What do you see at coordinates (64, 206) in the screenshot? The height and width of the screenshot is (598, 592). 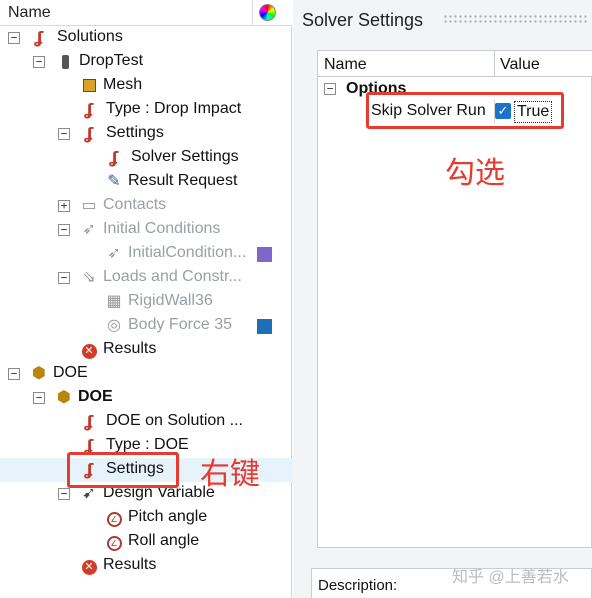 I see `expand-toggle: +` at bounding box center [64, 206].